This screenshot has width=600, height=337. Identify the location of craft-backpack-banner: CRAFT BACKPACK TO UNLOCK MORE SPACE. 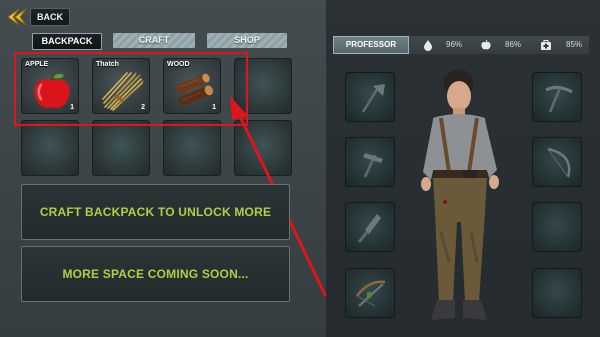
(155, 228).